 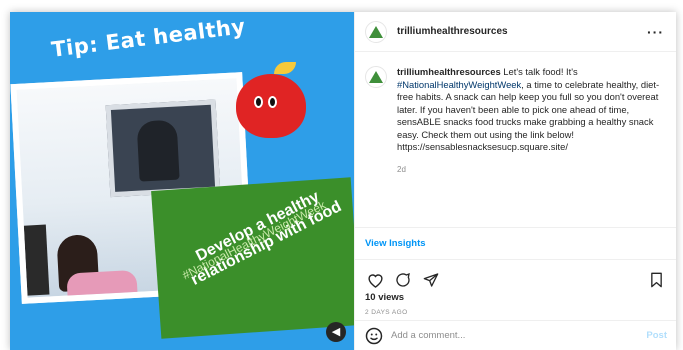 I want to click on caption-text-before: Let's talk food! It's, so click(x=539, y=71).